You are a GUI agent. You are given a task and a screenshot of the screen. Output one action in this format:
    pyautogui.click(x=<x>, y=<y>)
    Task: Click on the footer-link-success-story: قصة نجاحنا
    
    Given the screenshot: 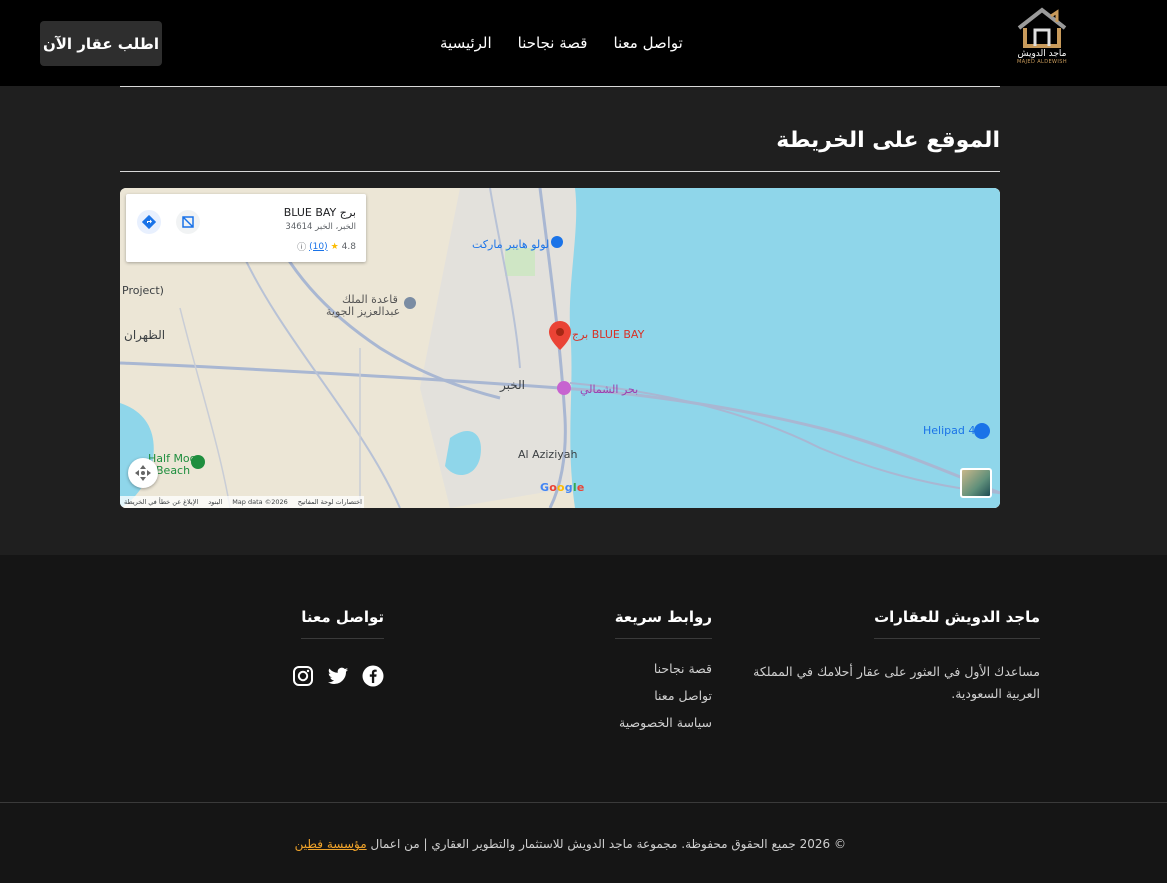 What is the action you would take?
    pyautogui.click(x=612, y=668)
    